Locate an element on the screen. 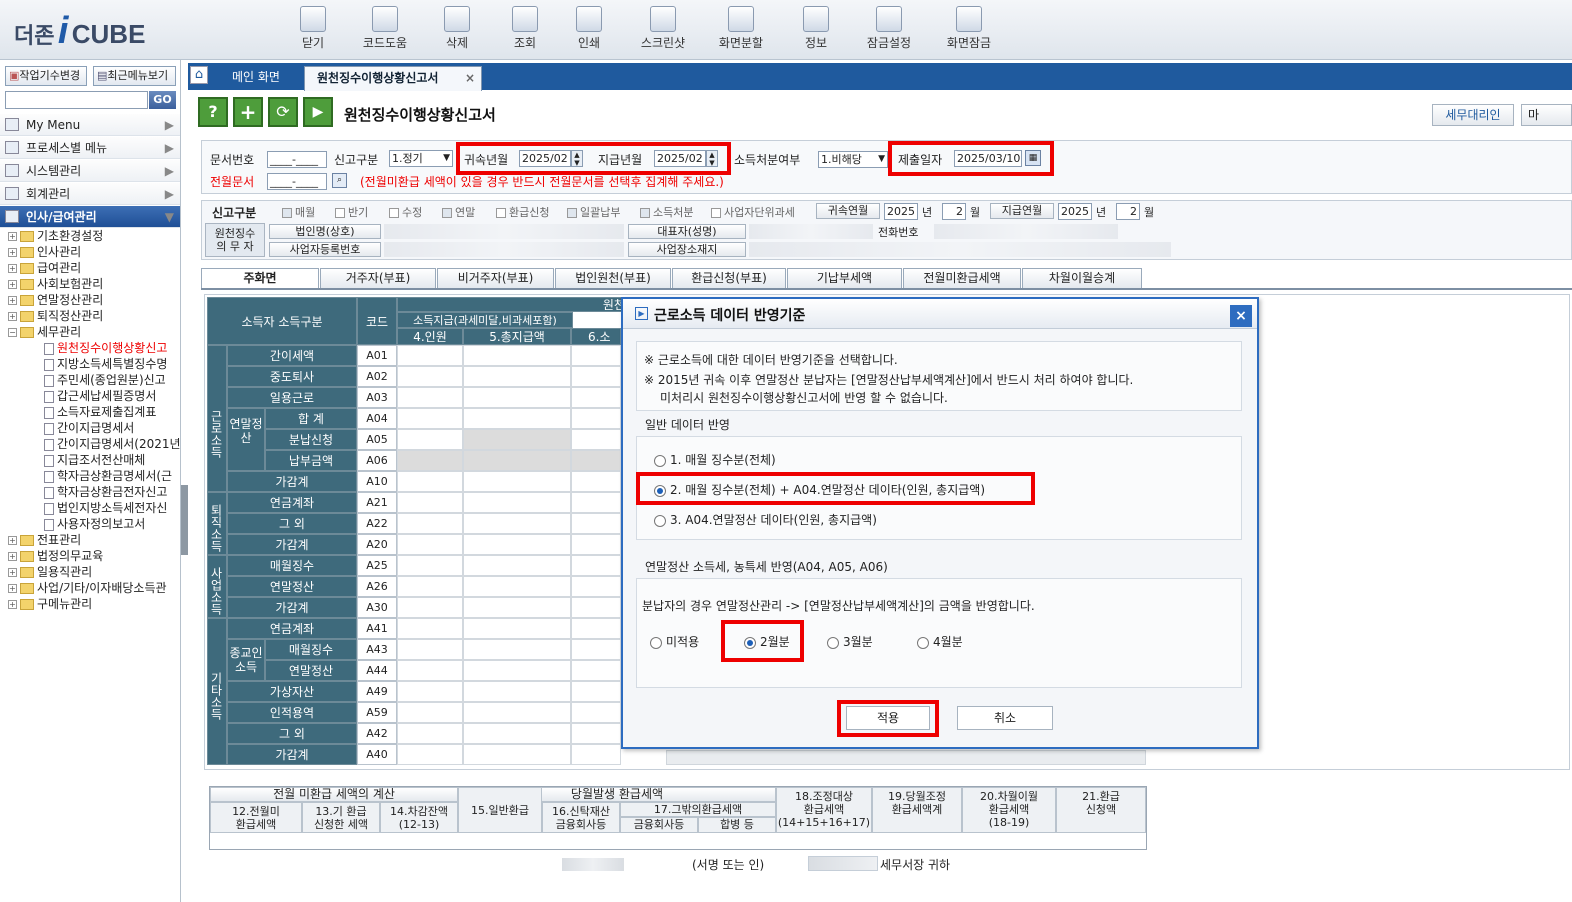 This screenshot has width=1572, height=902. tax-agent-button: 세무대리인 is located at coordinates (1473, 115).